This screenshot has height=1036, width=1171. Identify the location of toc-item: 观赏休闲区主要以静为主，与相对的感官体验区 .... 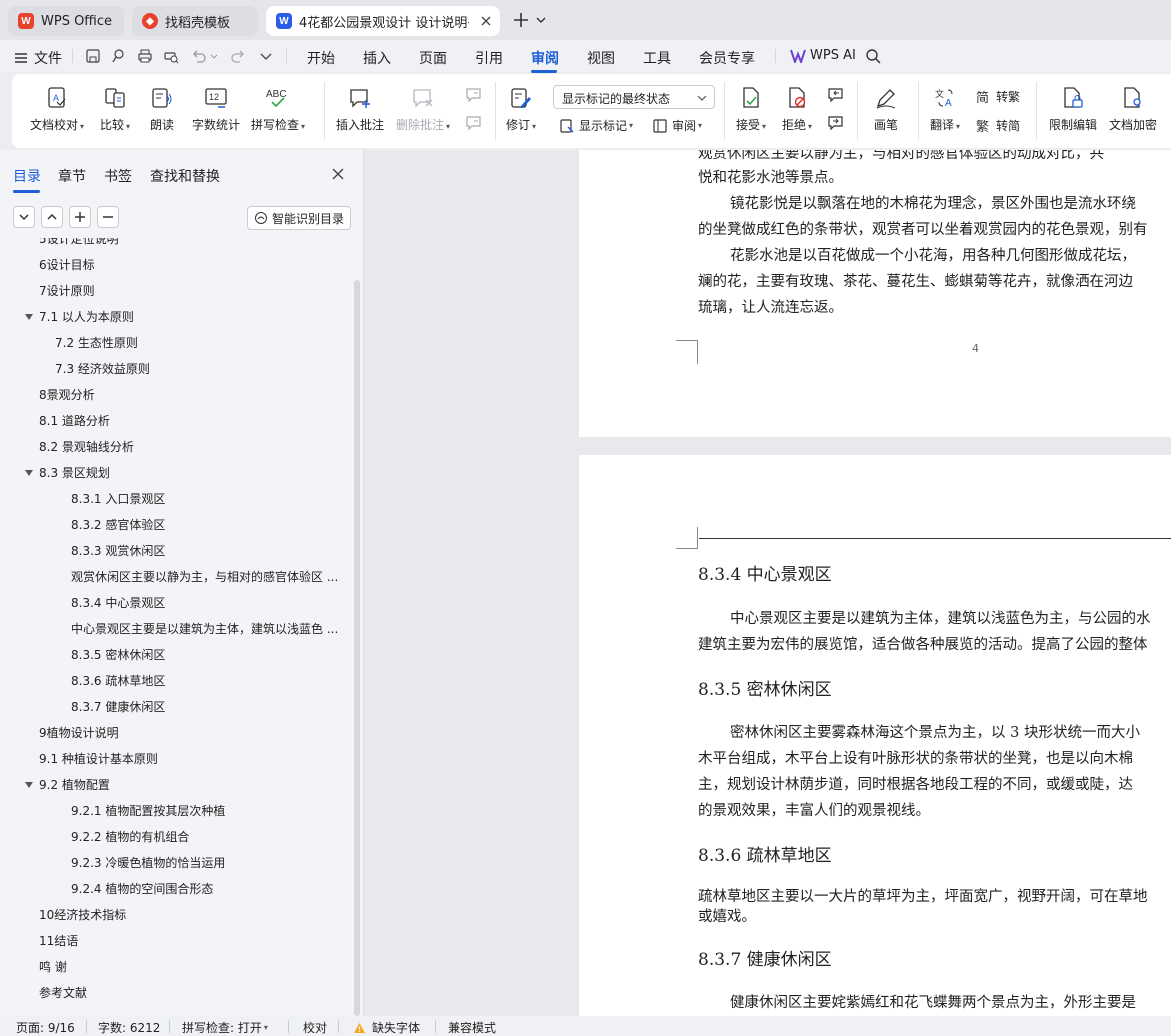
(205, 577).